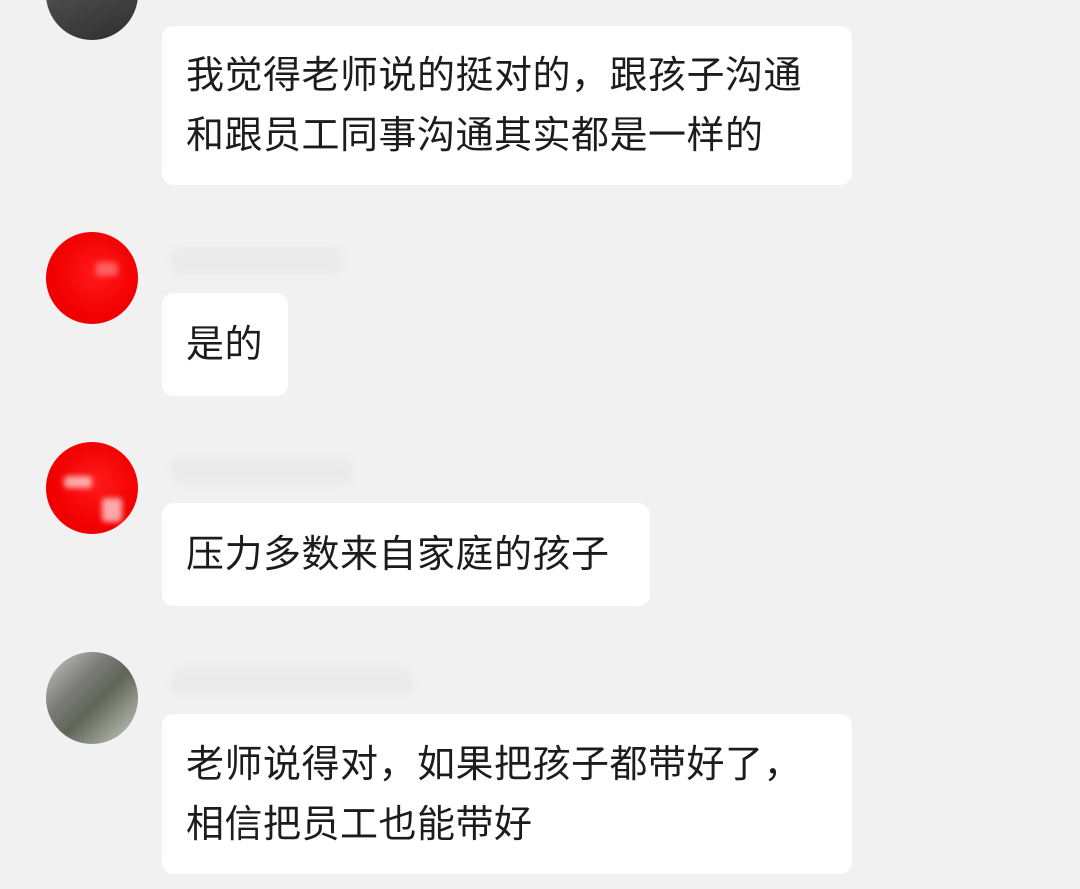 The height and width of the screenshot is (889, 1080). Describe the element at coordinates (494, 764) in the screenshot. I see `message-text-line: 老师说得对，如果把孩子都带好了，` at that location.